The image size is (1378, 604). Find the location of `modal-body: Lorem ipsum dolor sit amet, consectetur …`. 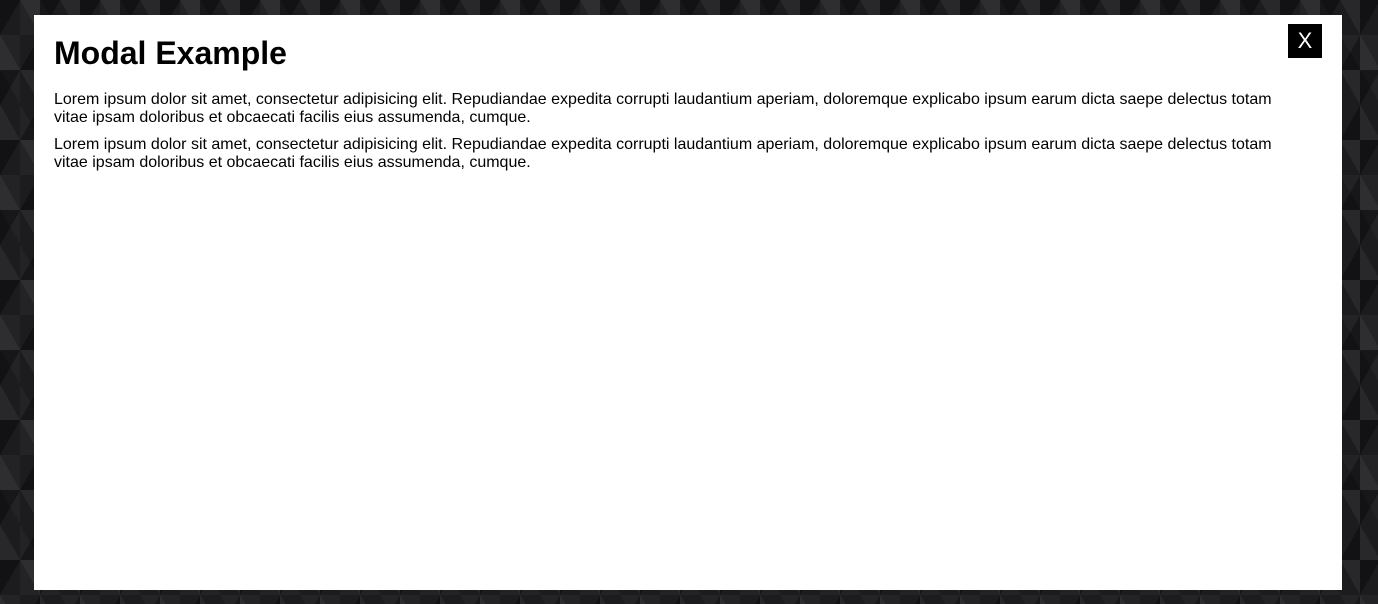

modal-body: Lorem ipsum dolor sit amet, consectetur … is located at coordinates (688, 131).